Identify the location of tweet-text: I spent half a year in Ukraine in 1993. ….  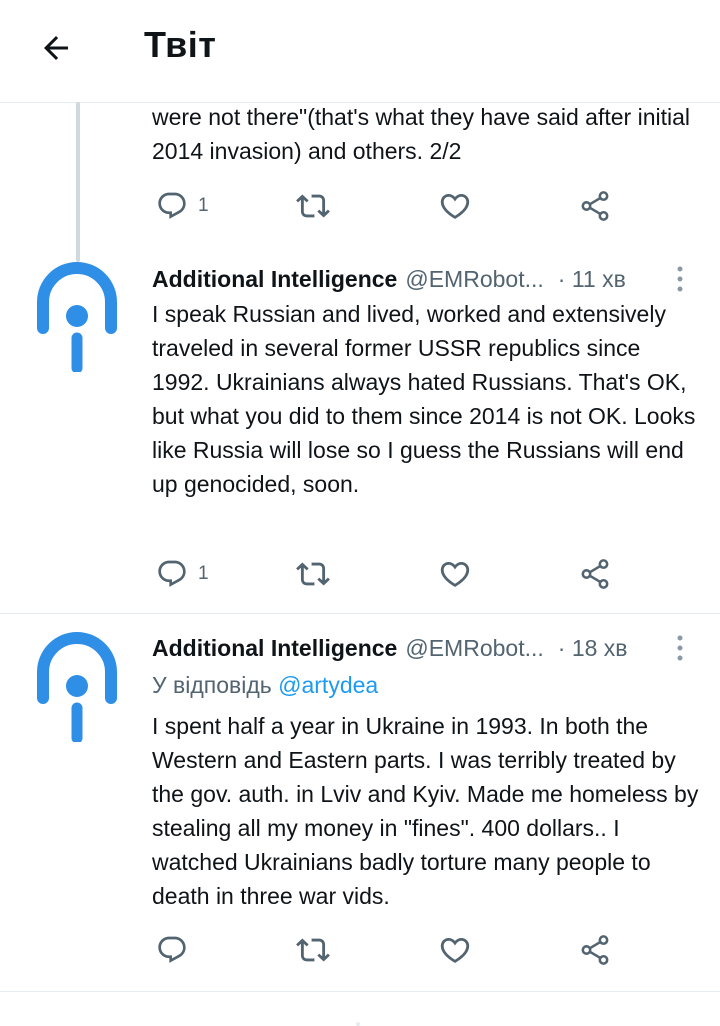
(425, 811).